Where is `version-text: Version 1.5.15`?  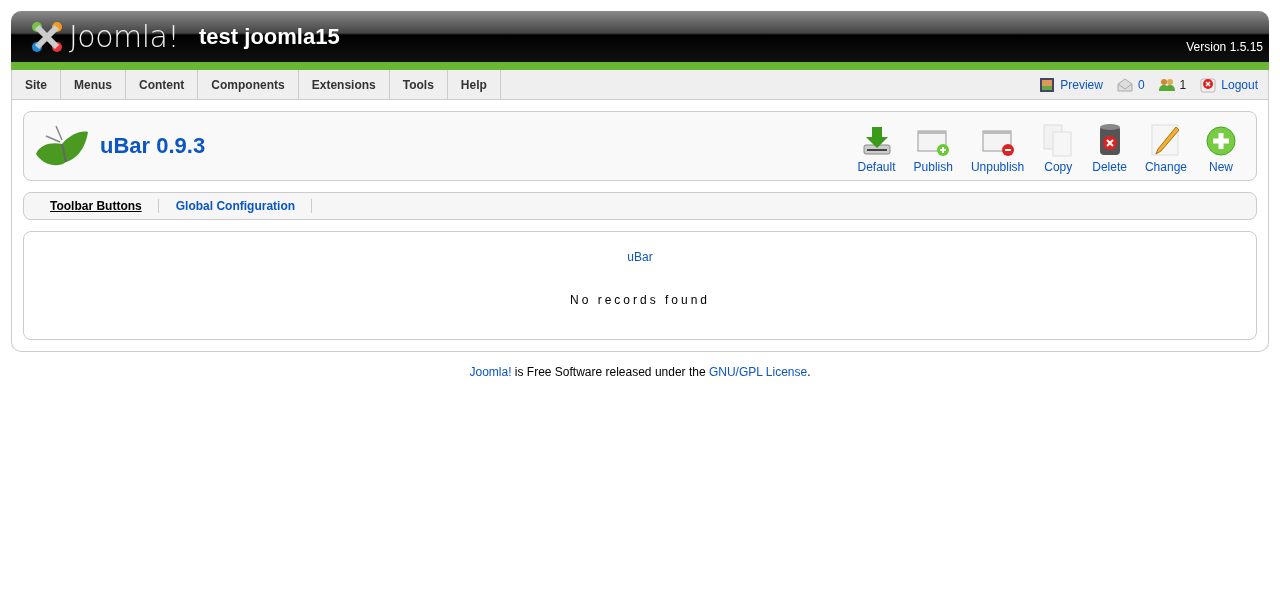
version-text: Version 1.5.15 is located at coordinates (1224, 47).